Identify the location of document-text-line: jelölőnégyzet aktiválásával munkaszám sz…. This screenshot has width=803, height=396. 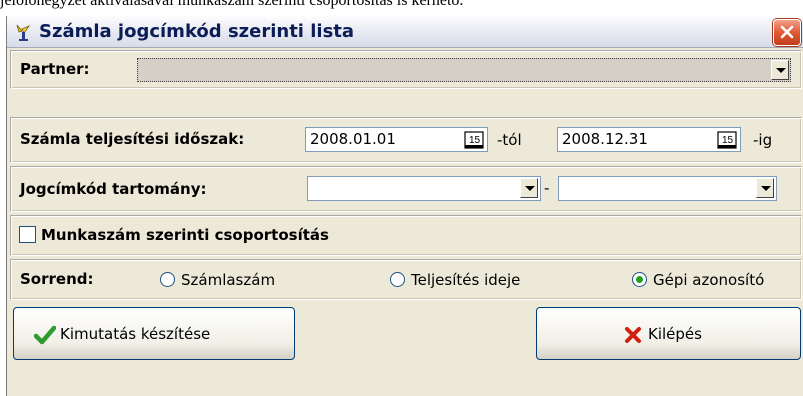
(232, 4).